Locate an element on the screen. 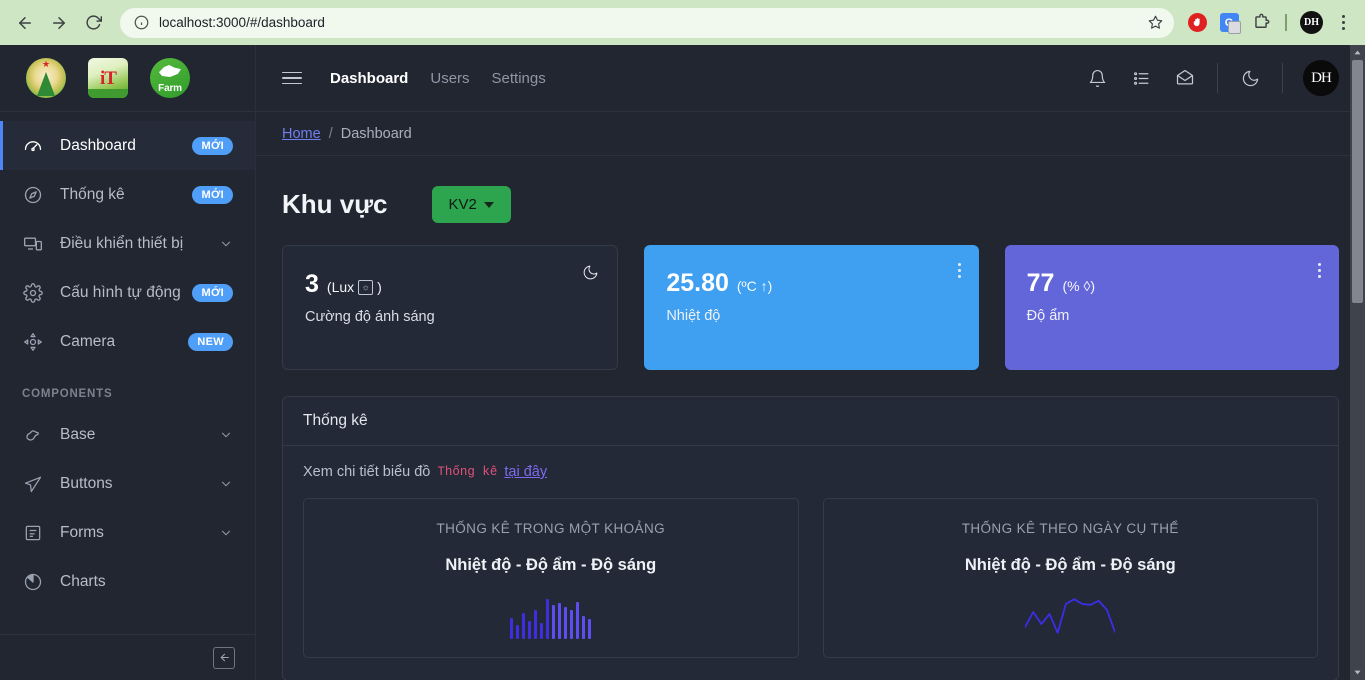 The width and height of the screenshot is (1365, 680). farm-logo: Farm is located at coordinates (170, 78).